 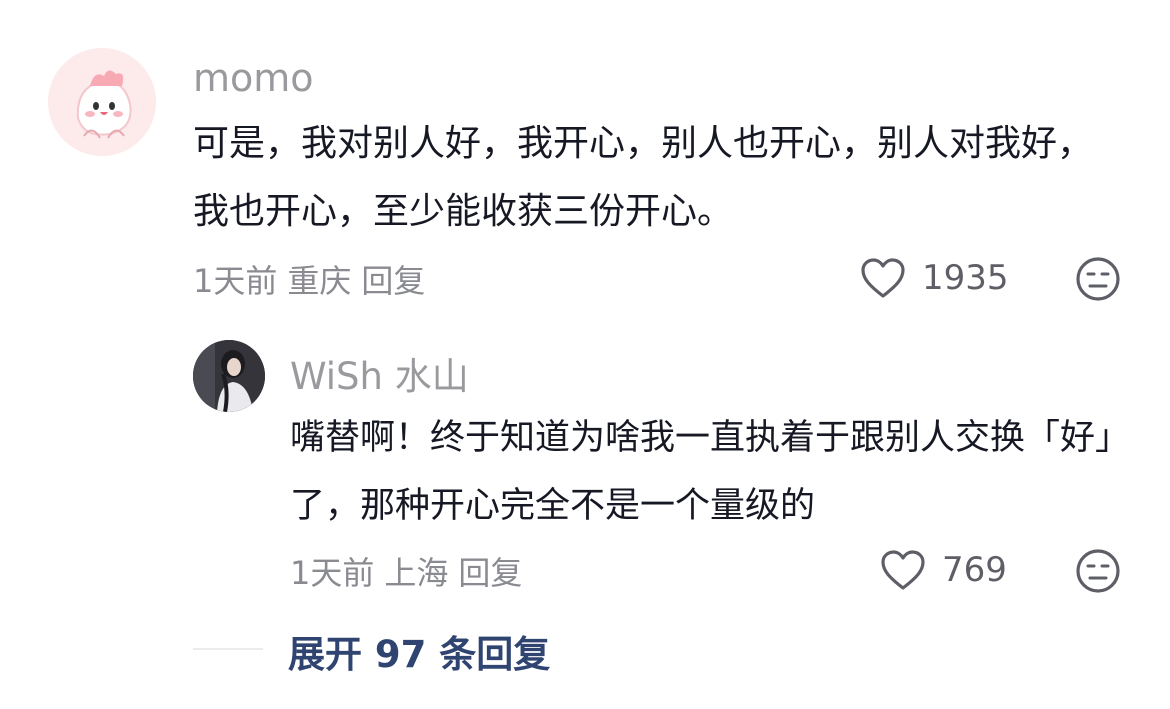 What do you see at coordinates (419, 651) in the screenshot?
I see `expand-replies-button: 展开 97 条回复` at bounding box center [419, 651].